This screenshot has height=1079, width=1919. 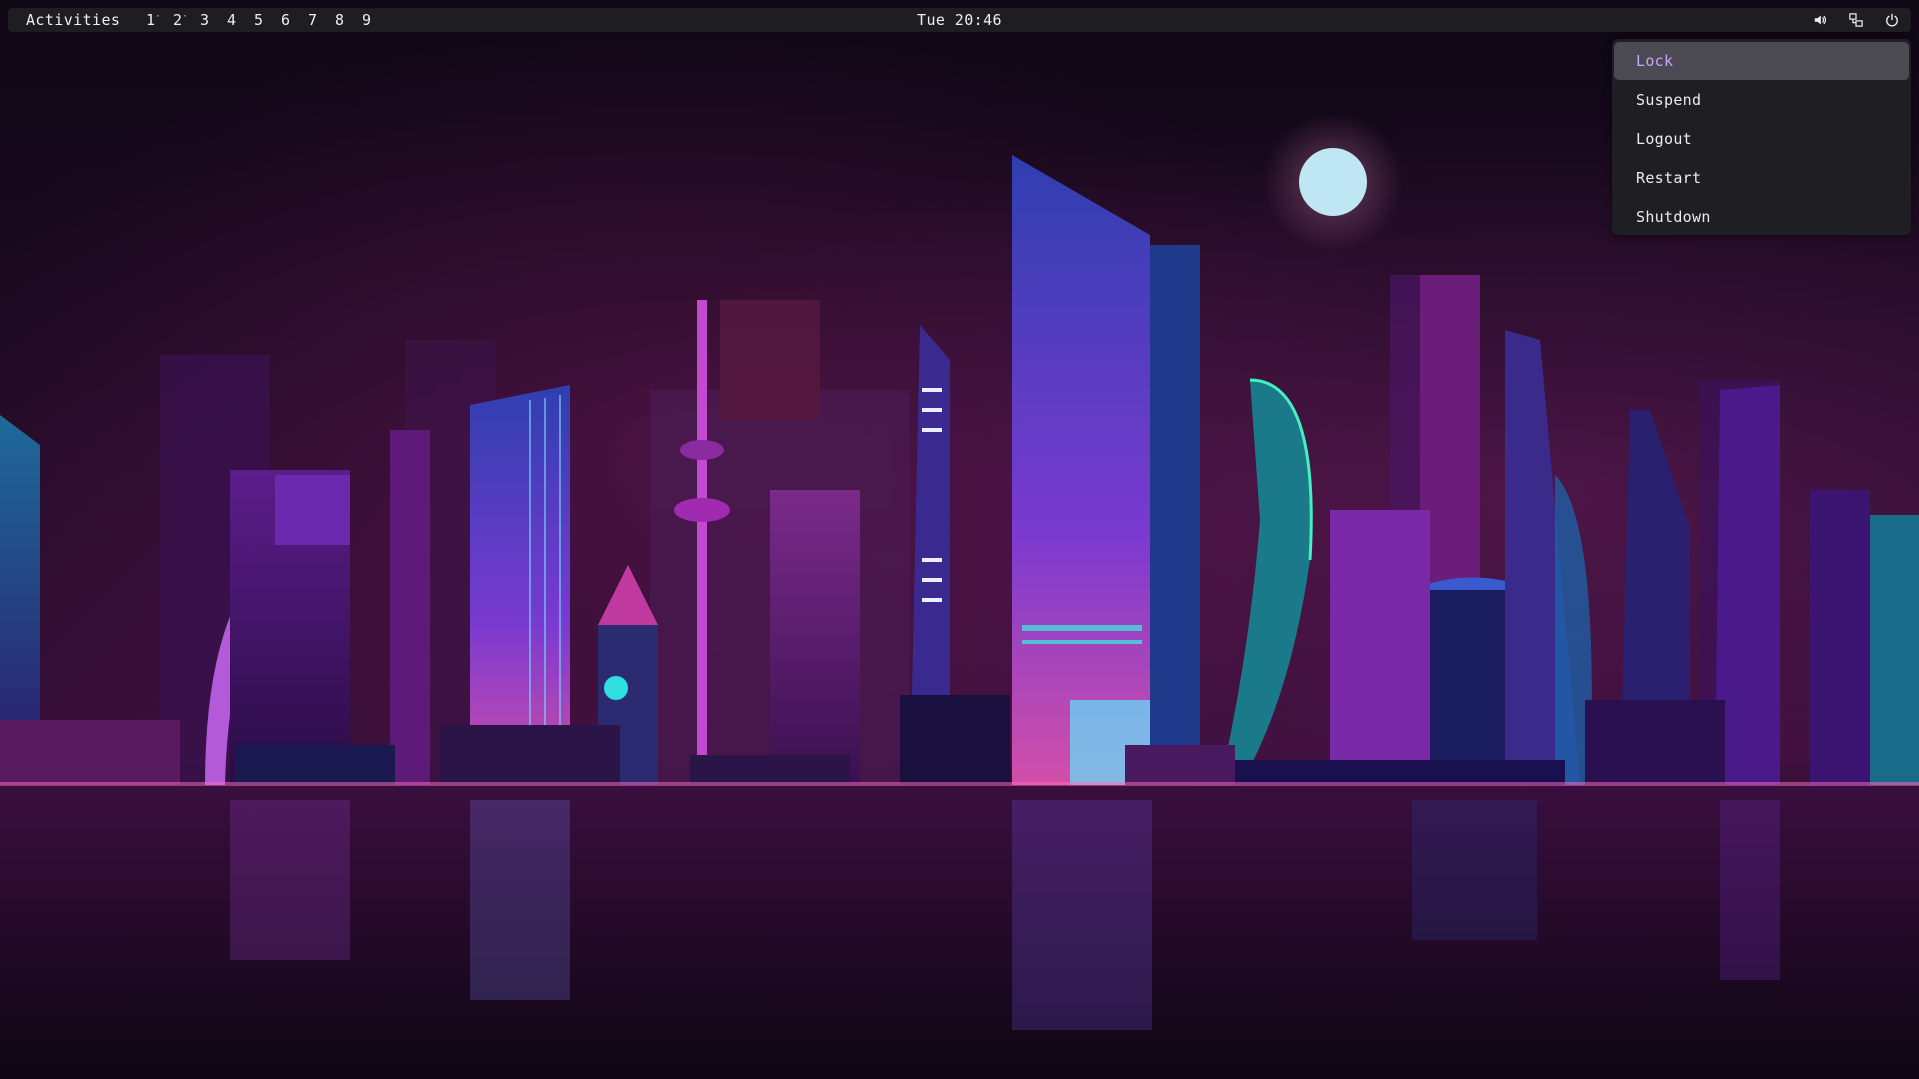 I want to click on power-menu: Lock Suspend Logout Restart Shutdown, so click(x=1761, y=137).